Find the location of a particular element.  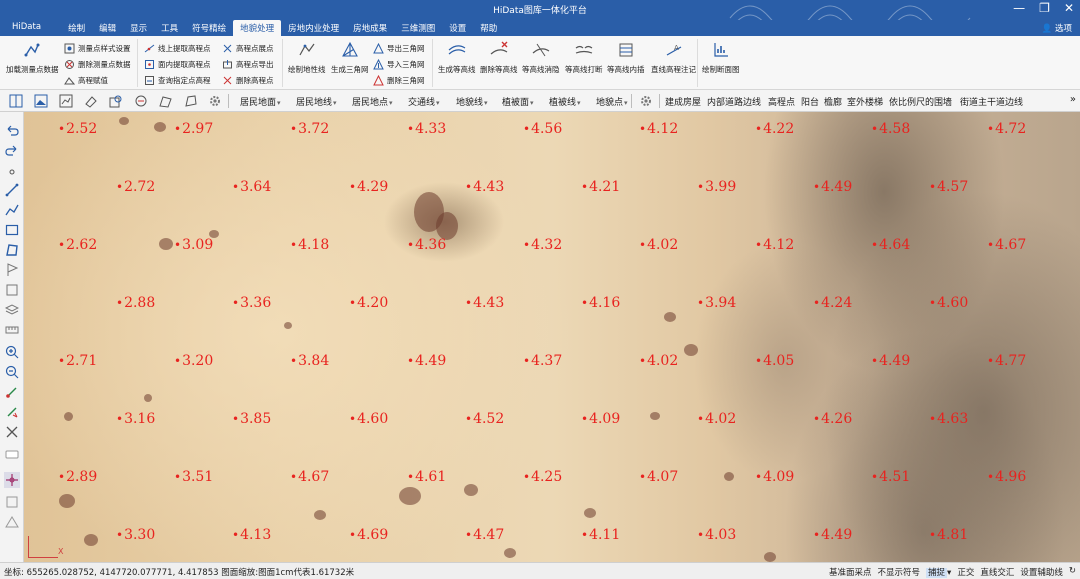

select-polygon-icon is located at coordinates (191, 101).